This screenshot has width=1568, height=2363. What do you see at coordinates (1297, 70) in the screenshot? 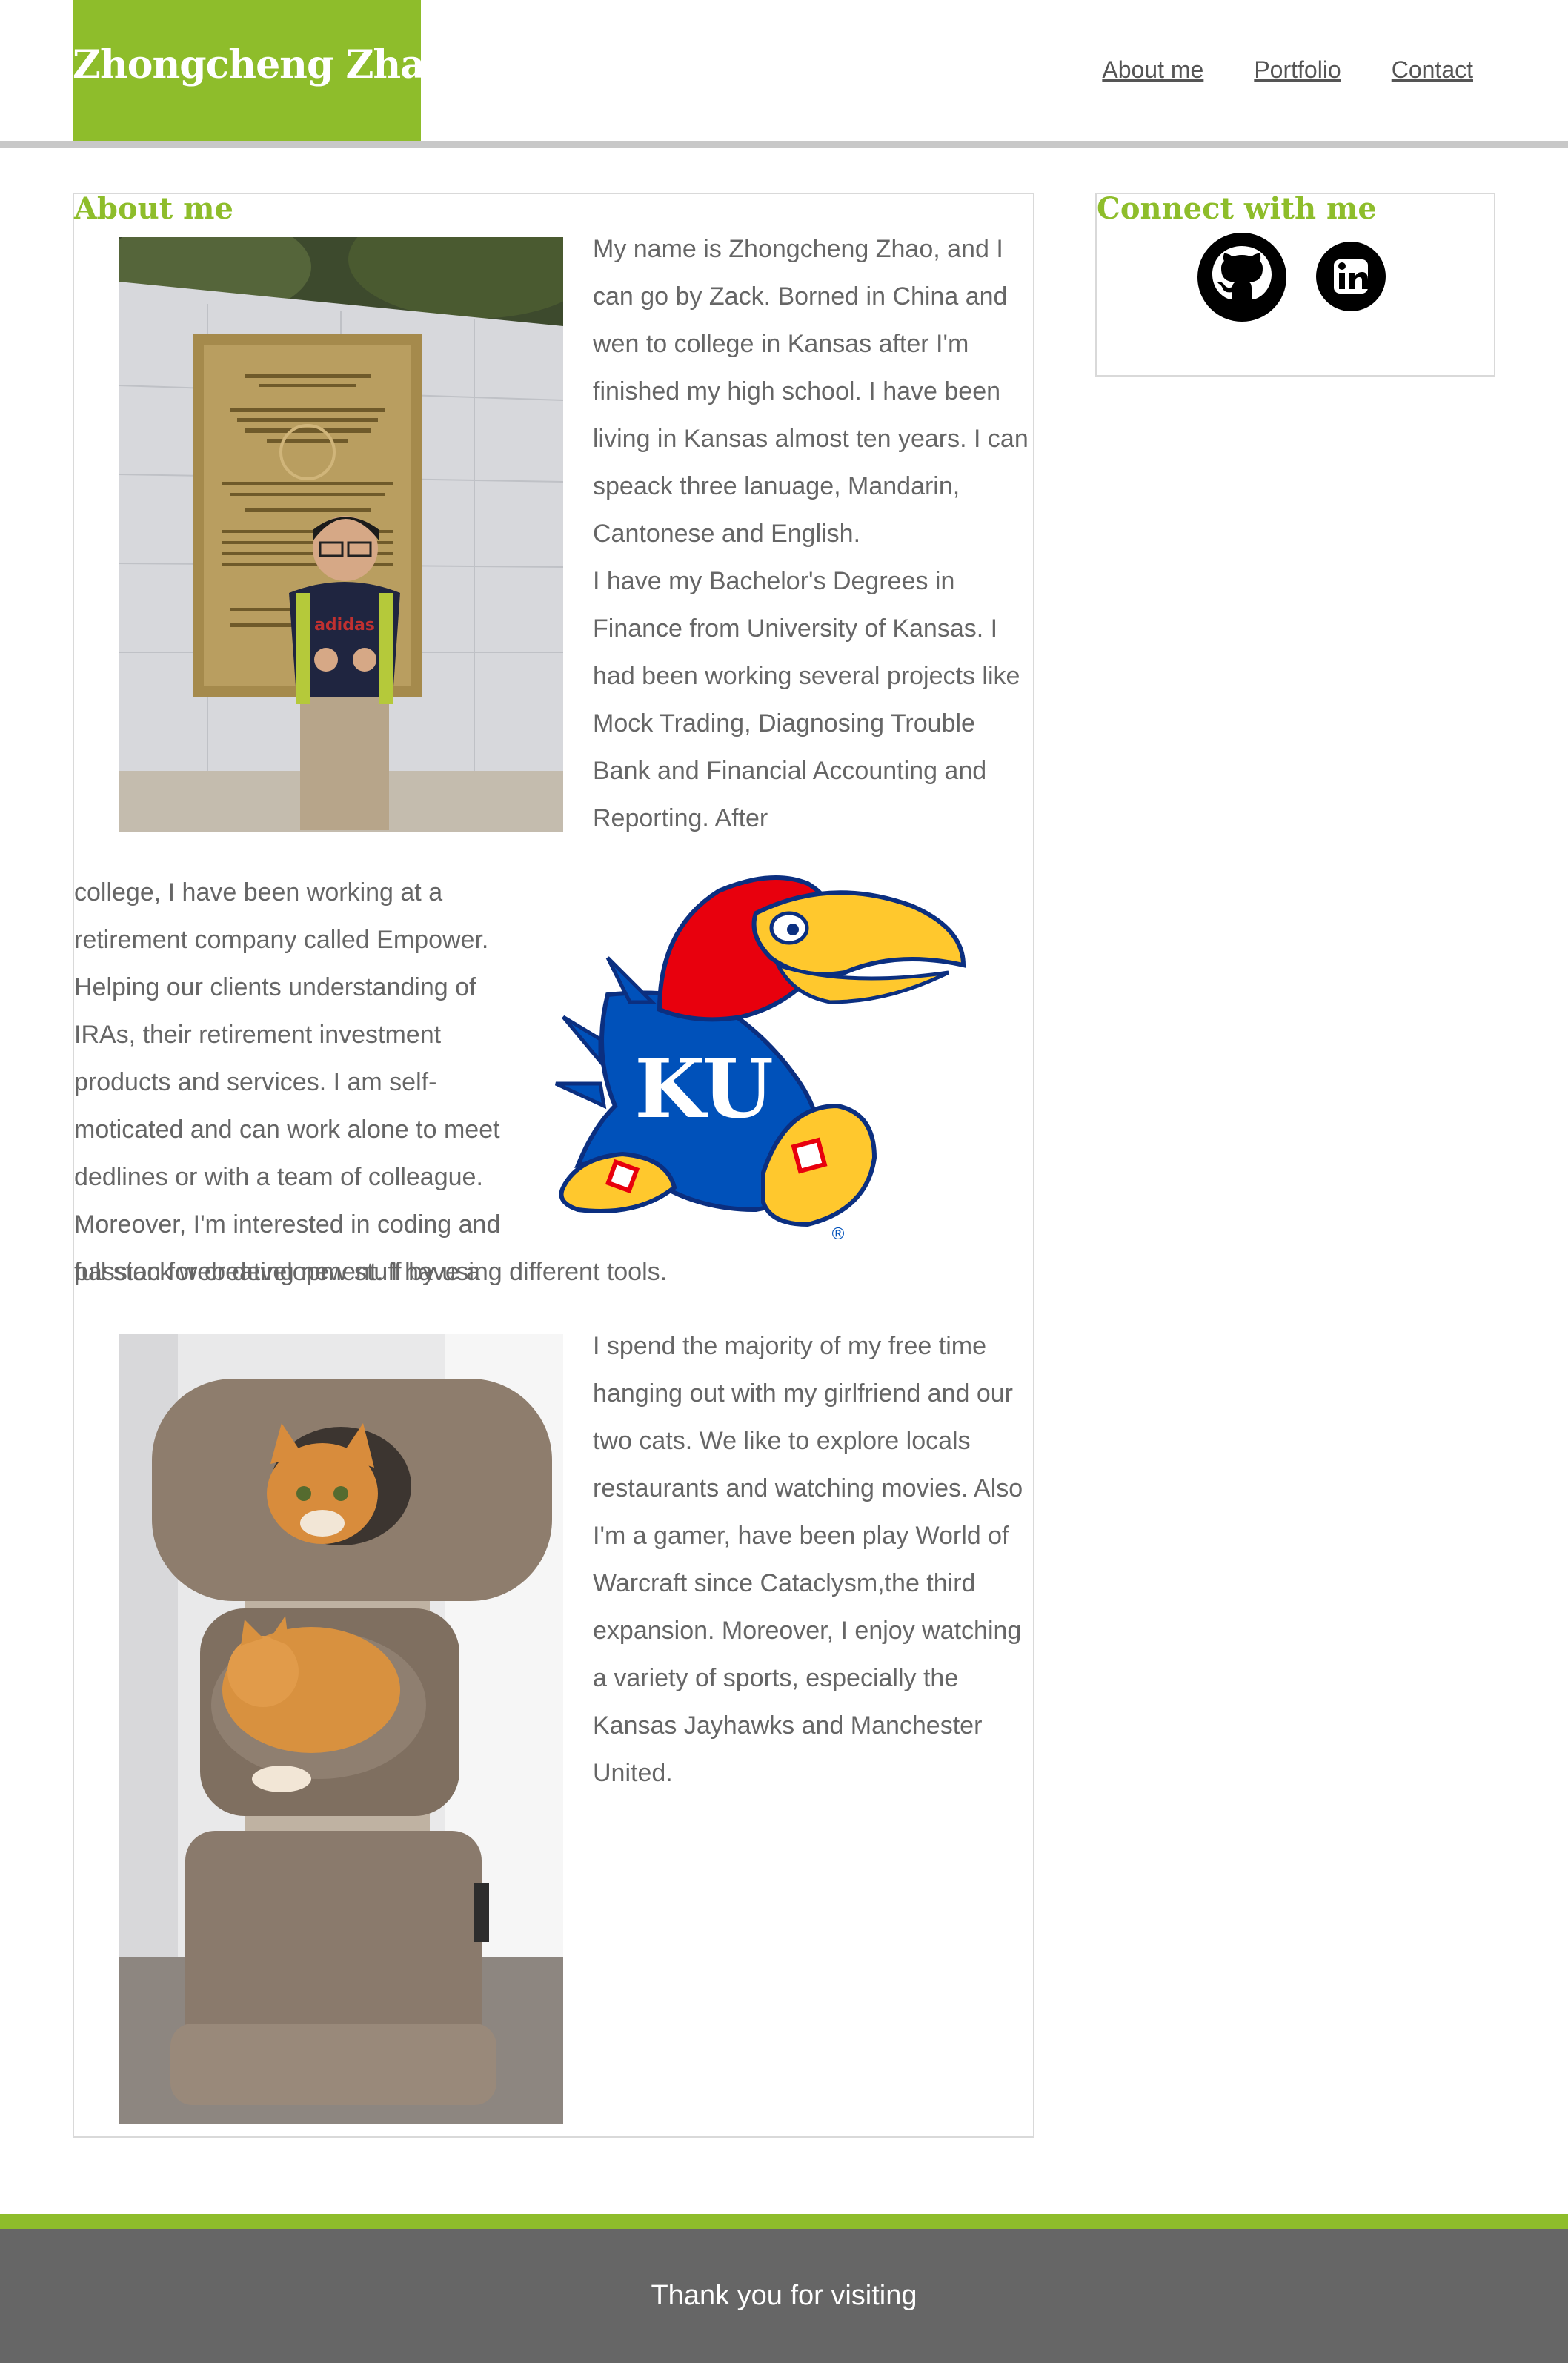
I see `nav-portfolio-link: Portfolio` at bounding box center [1297, 70].